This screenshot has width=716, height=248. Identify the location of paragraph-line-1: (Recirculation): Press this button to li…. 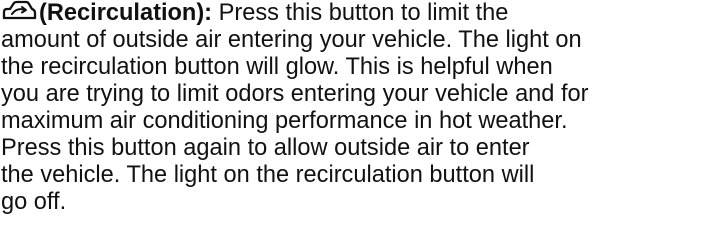
(254, 13).